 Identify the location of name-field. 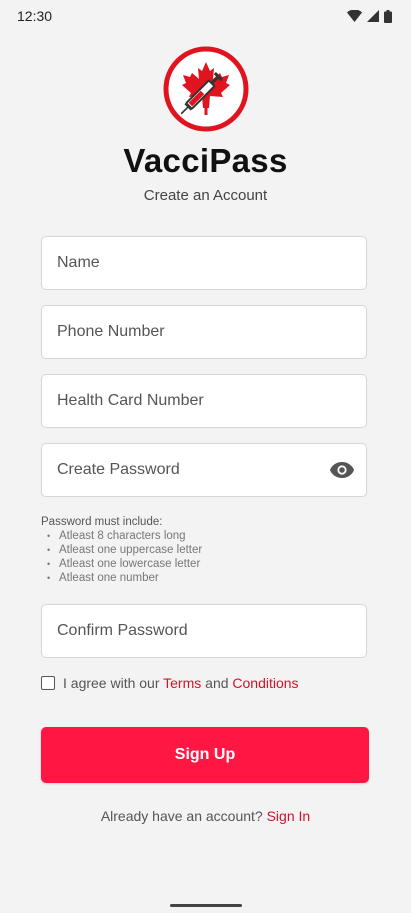
(204, 263).